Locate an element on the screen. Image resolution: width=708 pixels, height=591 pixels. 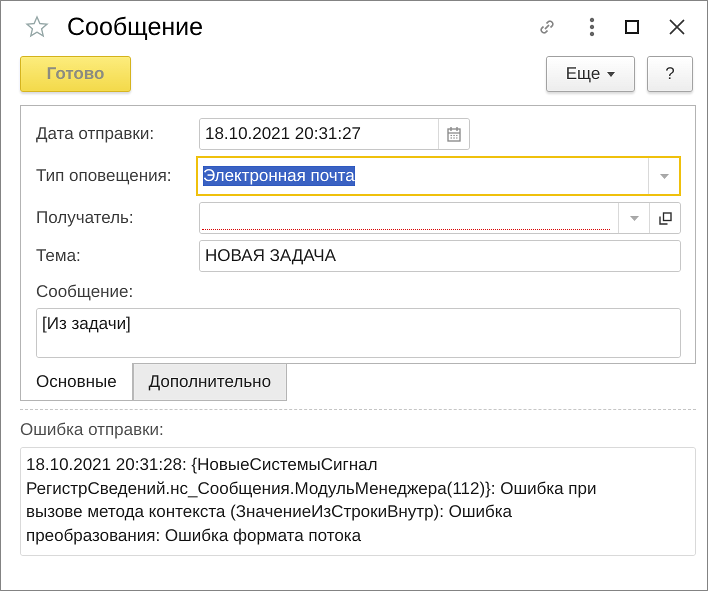
open-icon is located at coordinates (665, 218).